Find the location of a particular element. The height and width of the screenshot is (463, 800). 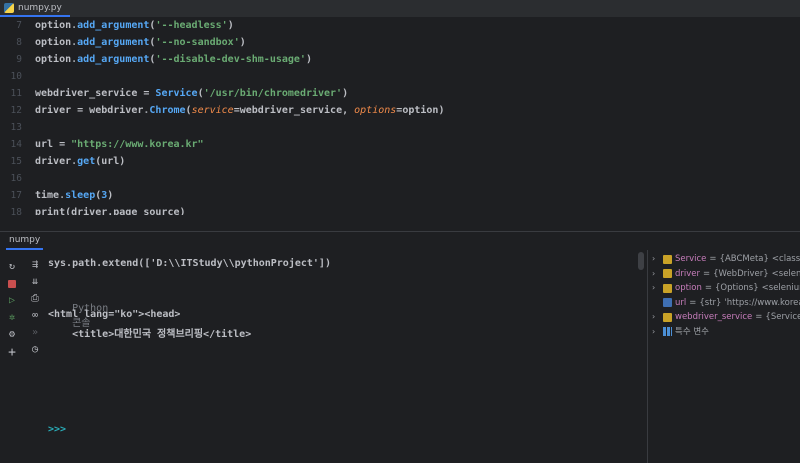

string-variable-icon is located at coordinates (667, 302).